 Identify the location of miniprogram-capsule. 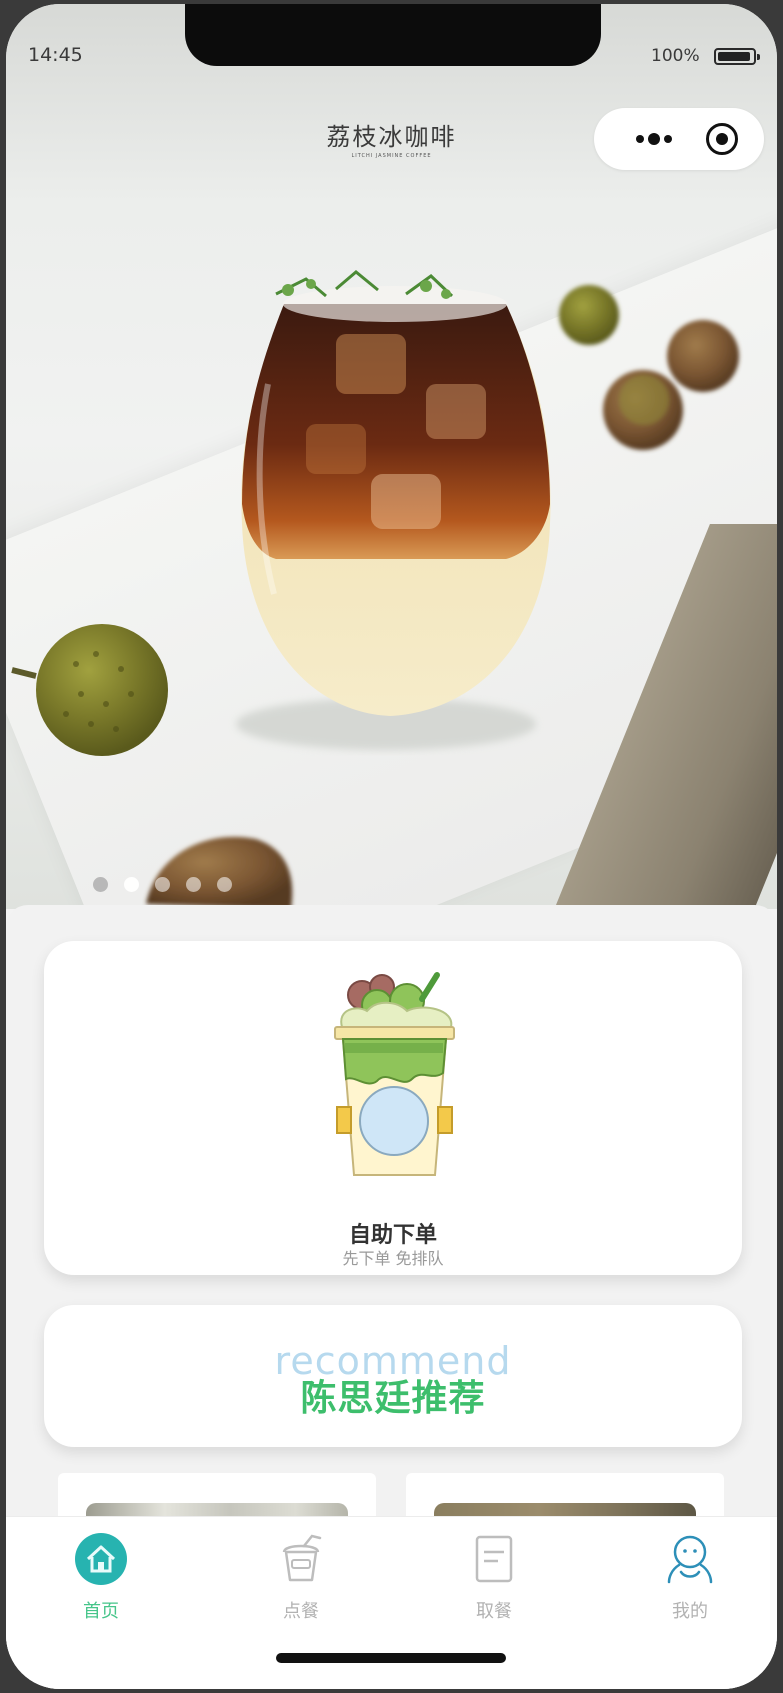
(679, 139).